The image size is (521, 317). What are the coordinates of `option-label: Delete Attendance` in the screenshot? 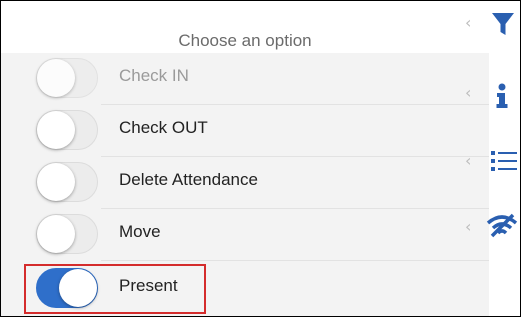 It's located at (188, 179).